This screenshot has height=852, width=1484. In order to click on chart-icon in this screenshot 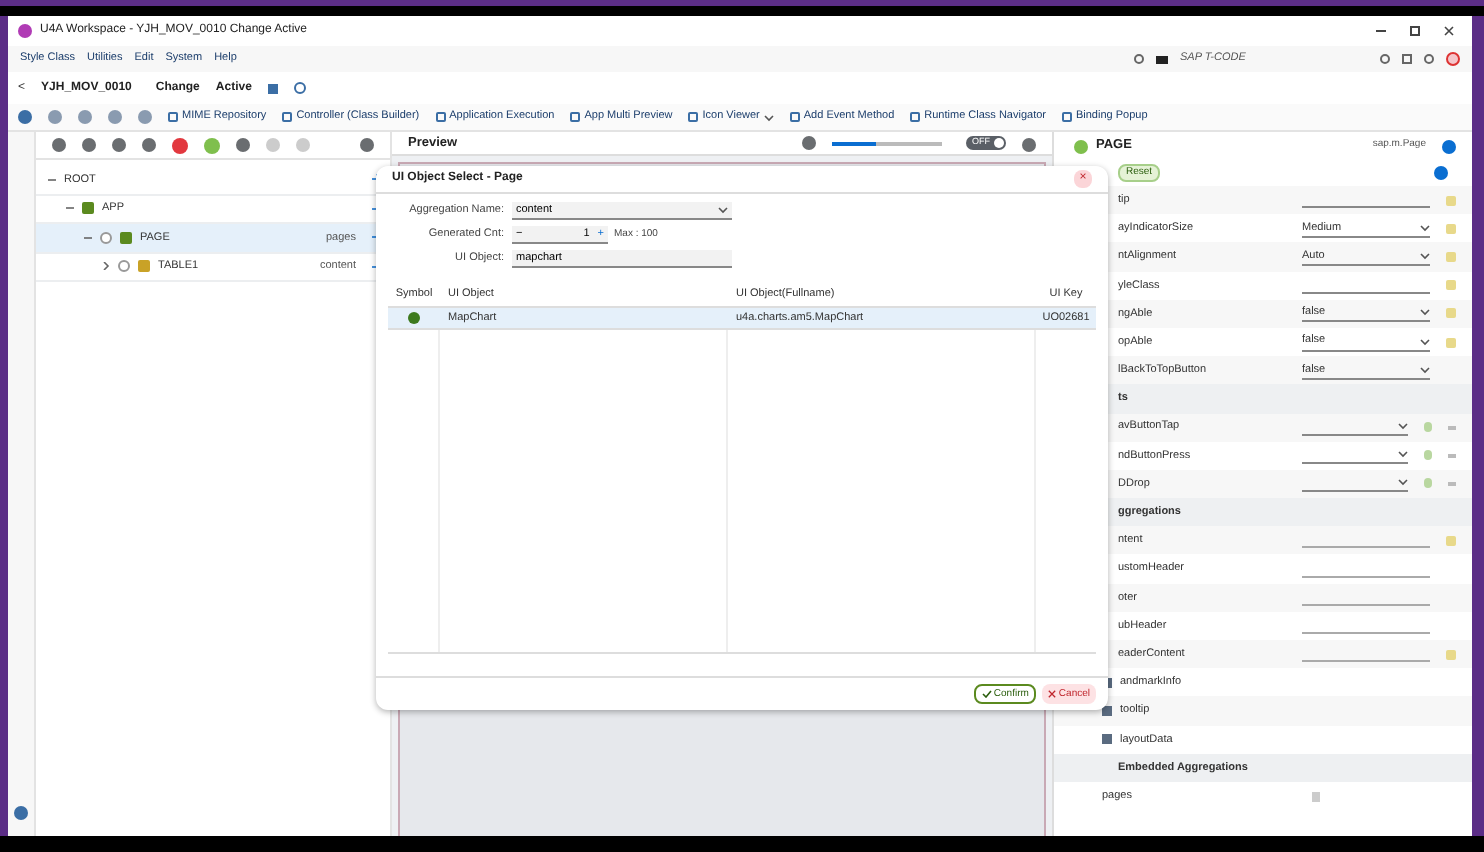, I will do `click(414, 318)`.